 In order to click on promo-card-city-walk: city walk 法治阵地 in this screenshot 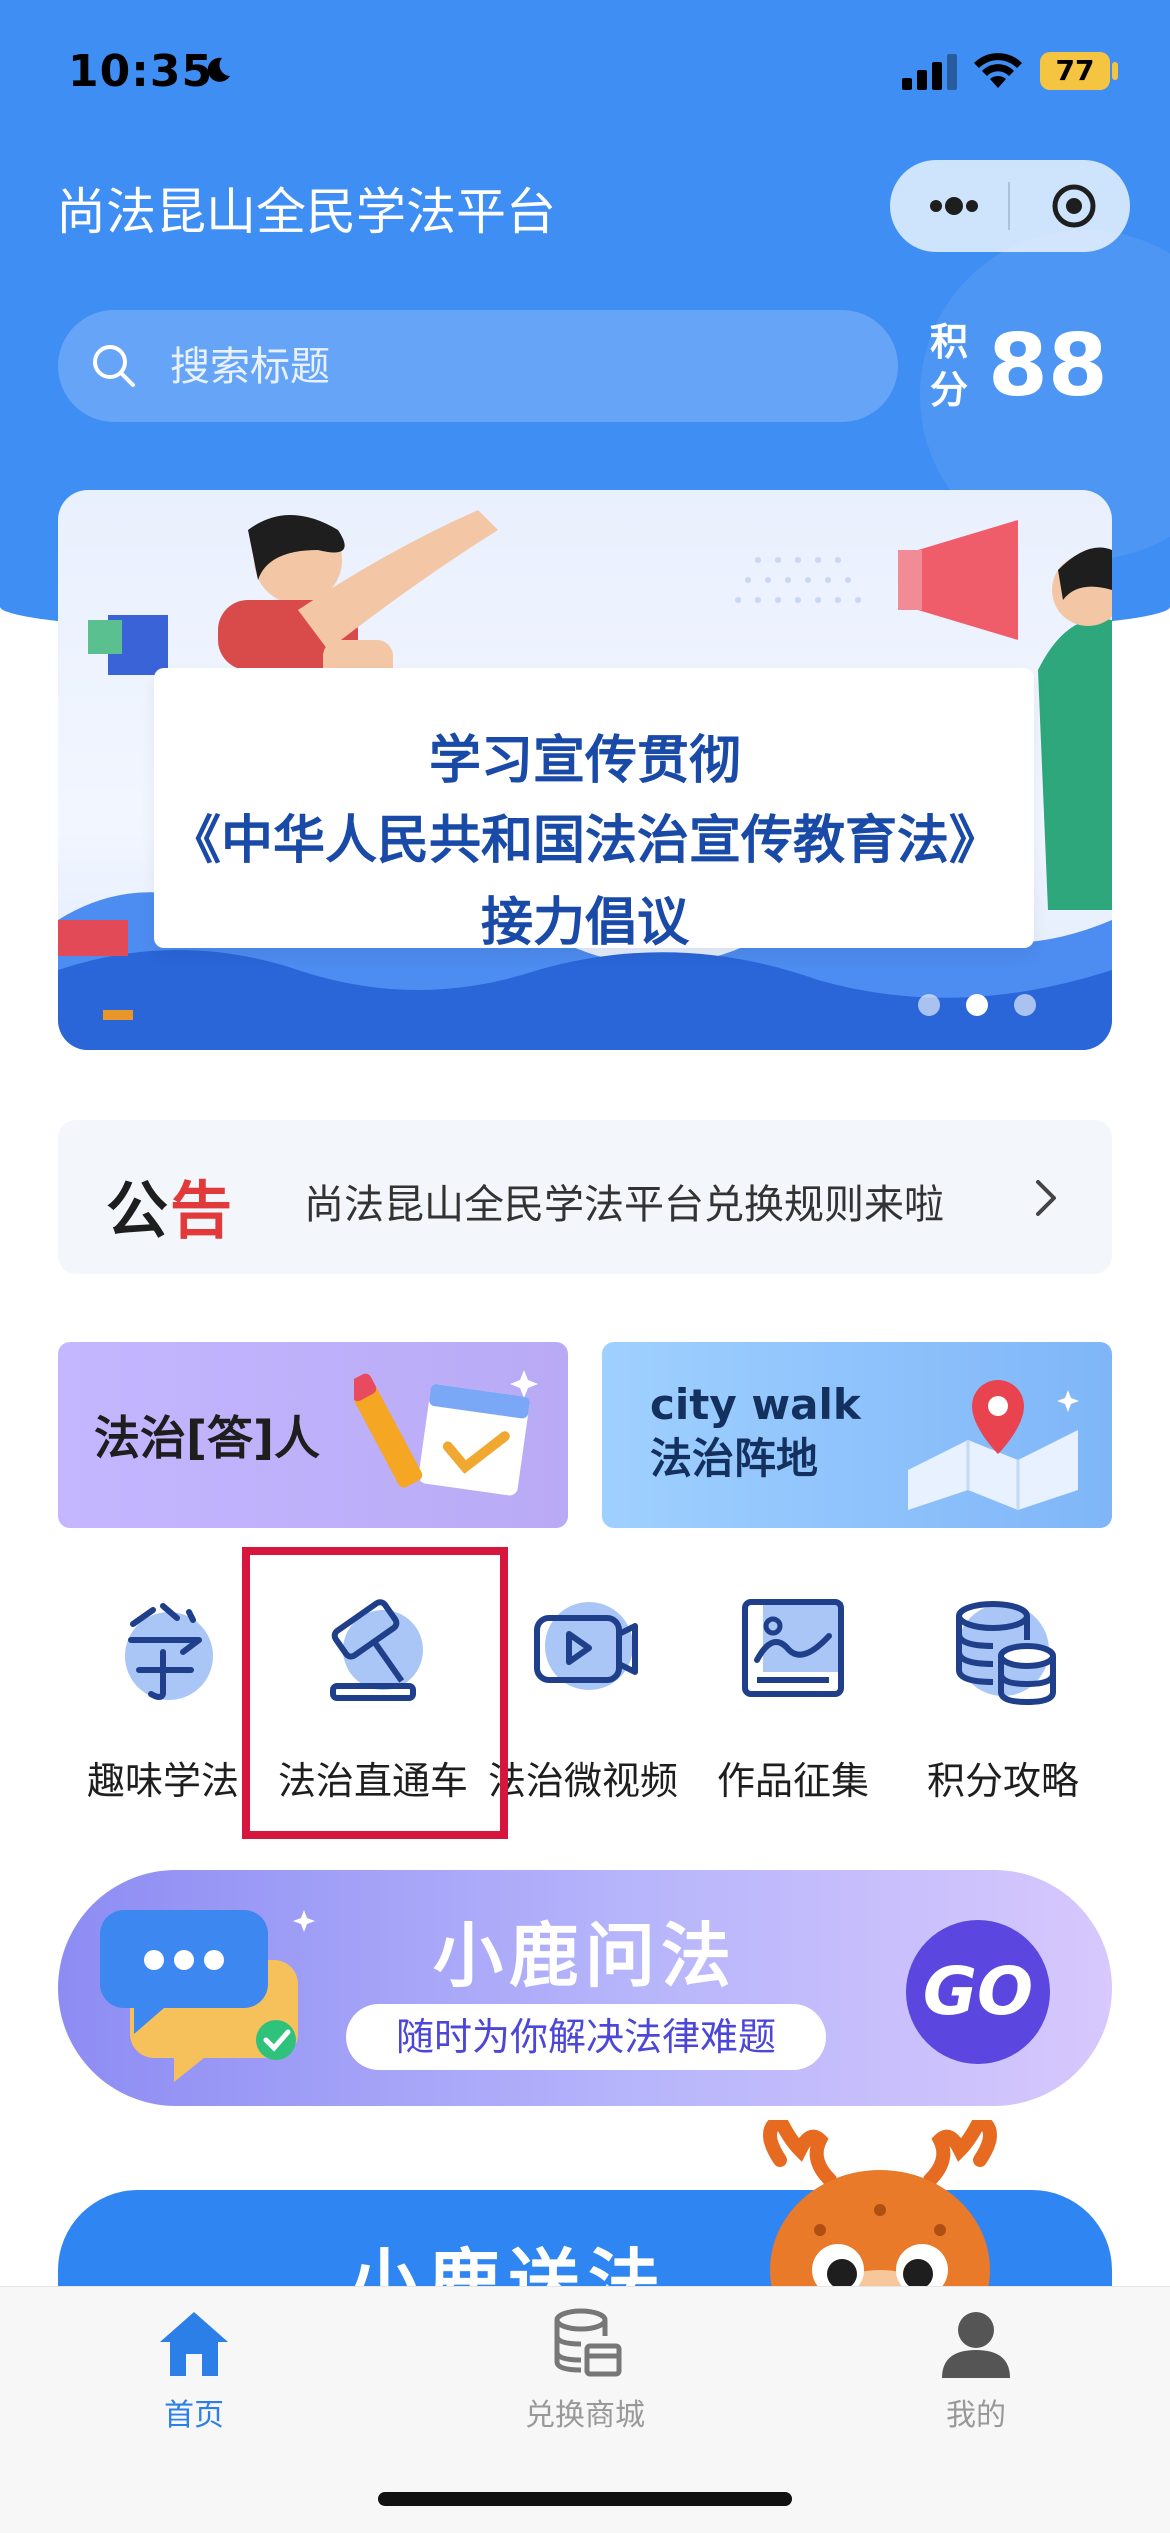, I will do `click(857, 1435)`.